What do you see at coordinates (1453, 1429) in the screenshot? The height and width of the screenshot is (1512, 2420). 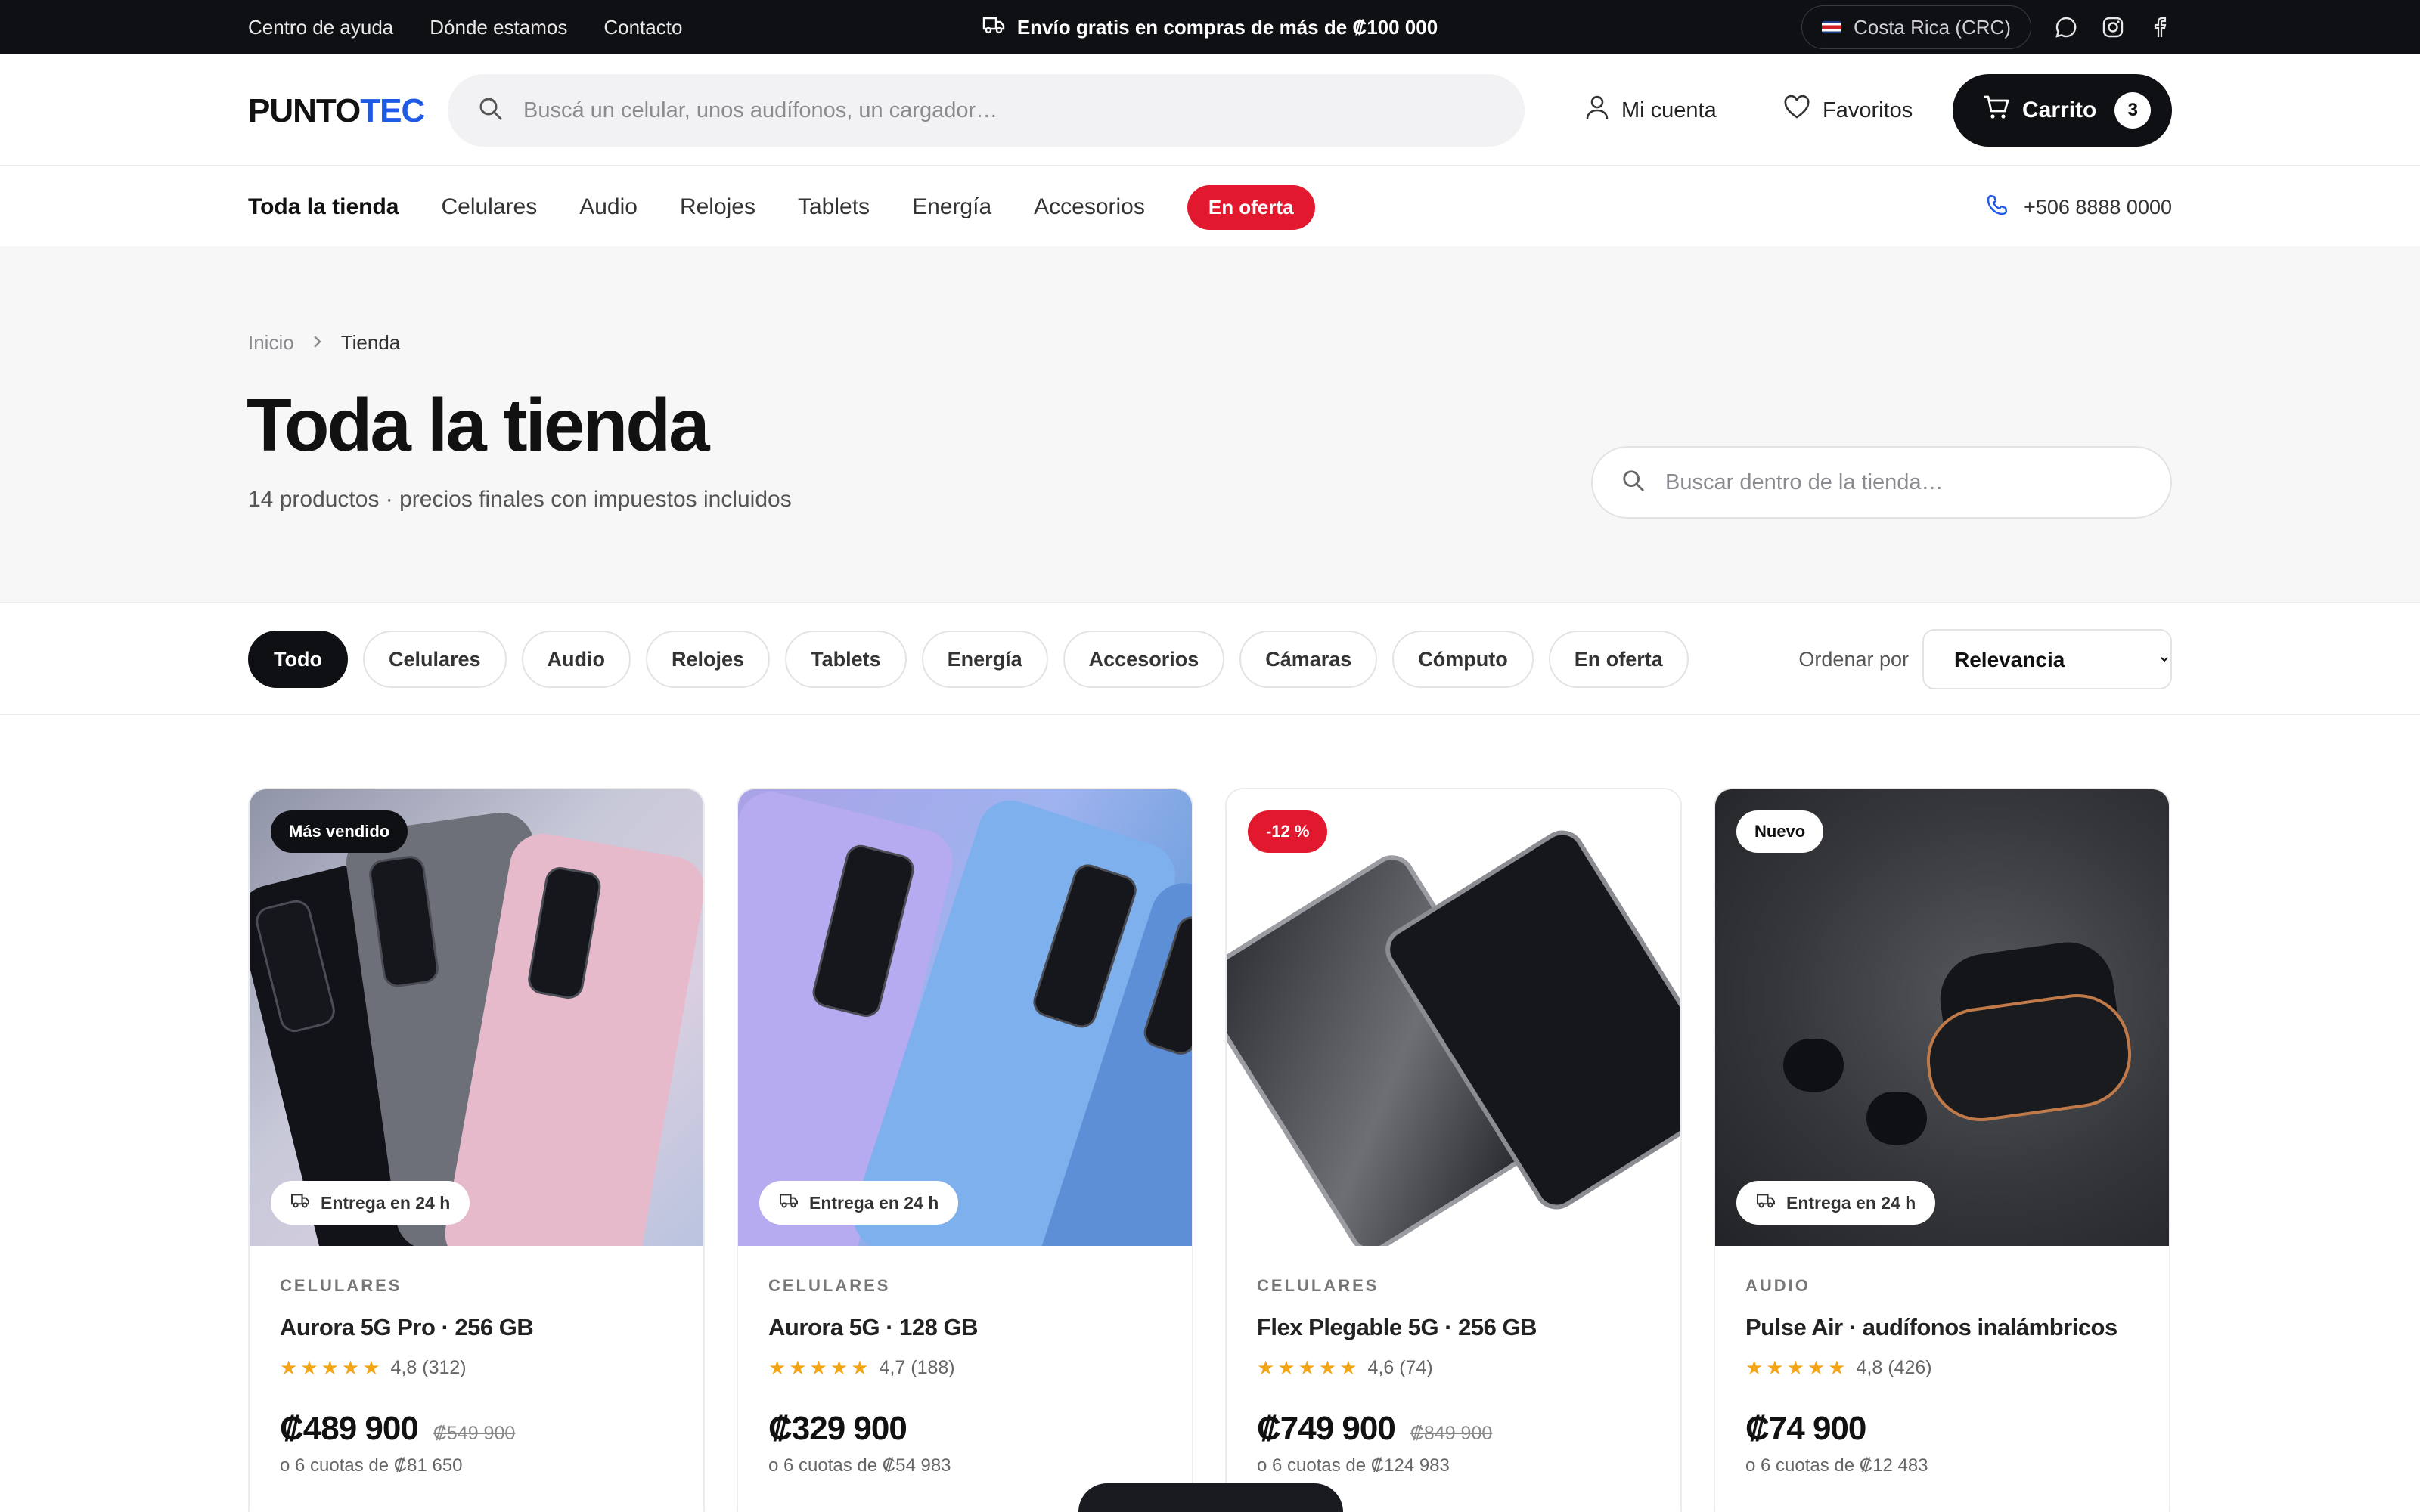 I see `product-price: ₡749 900 ₡849 900` at bounding box center [1453, 1429].